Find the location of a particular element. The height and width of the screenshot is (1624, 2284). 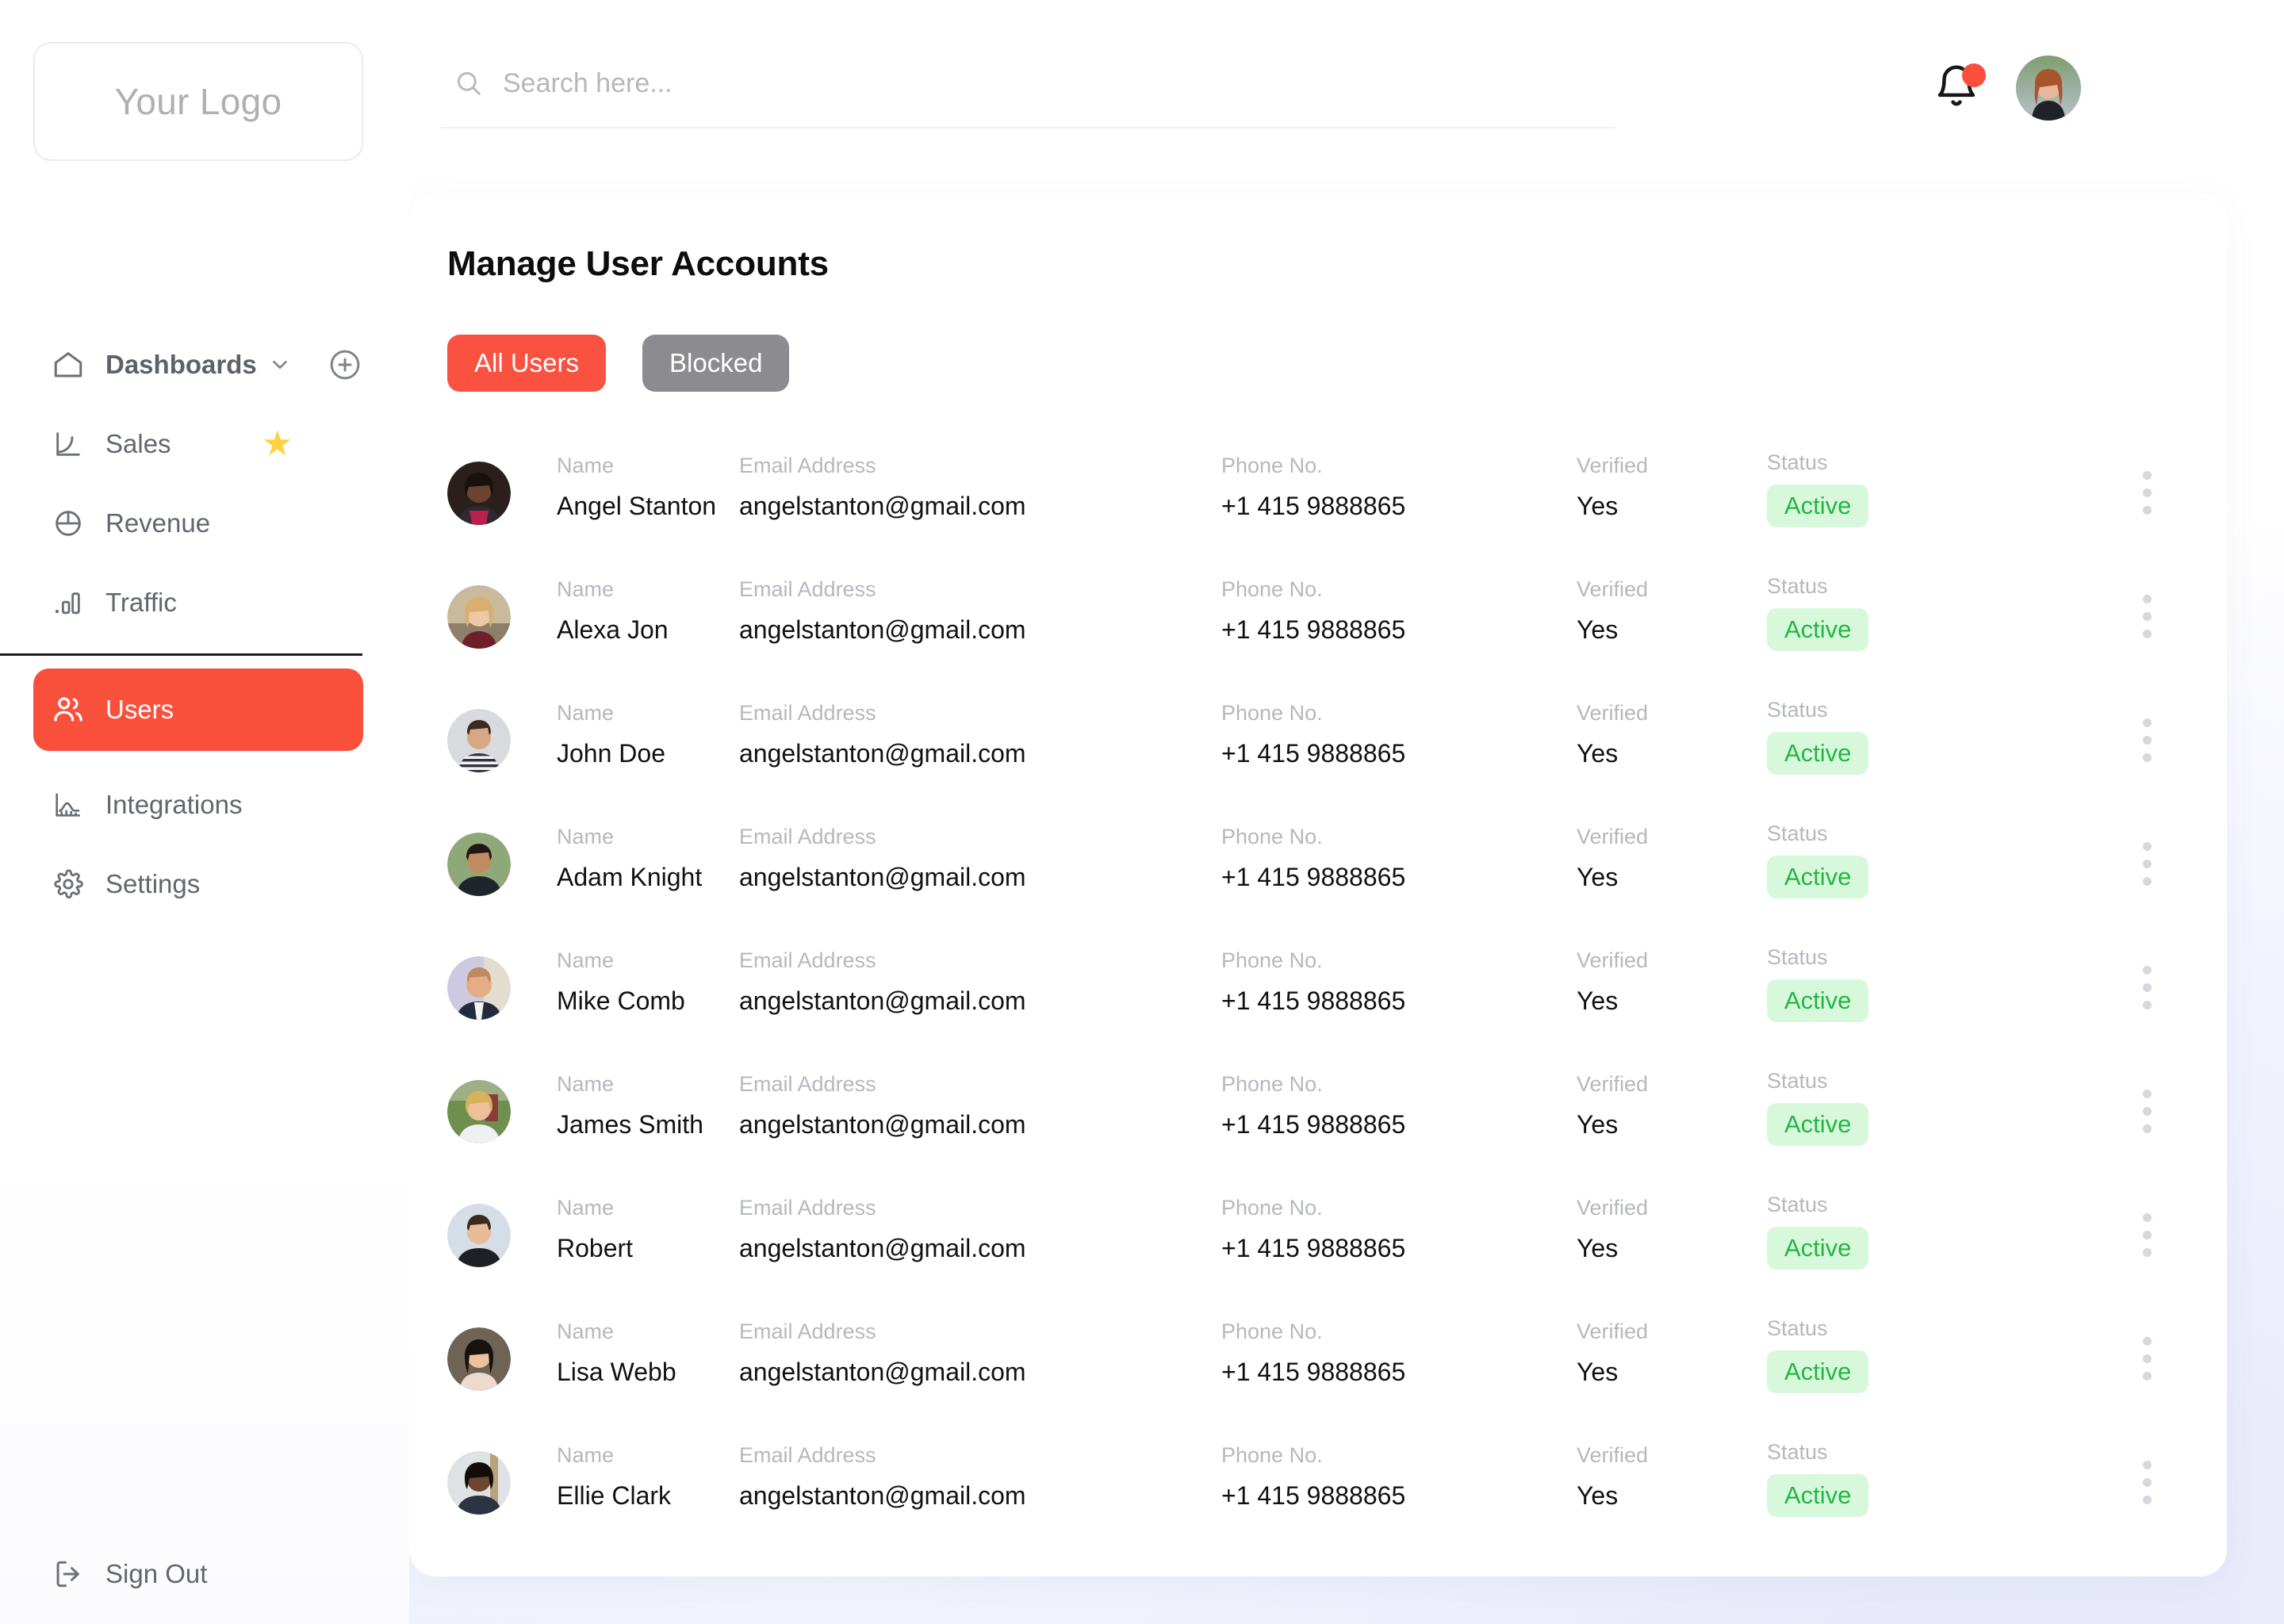

star-icon: ★ is located at coordinates (277, 444).